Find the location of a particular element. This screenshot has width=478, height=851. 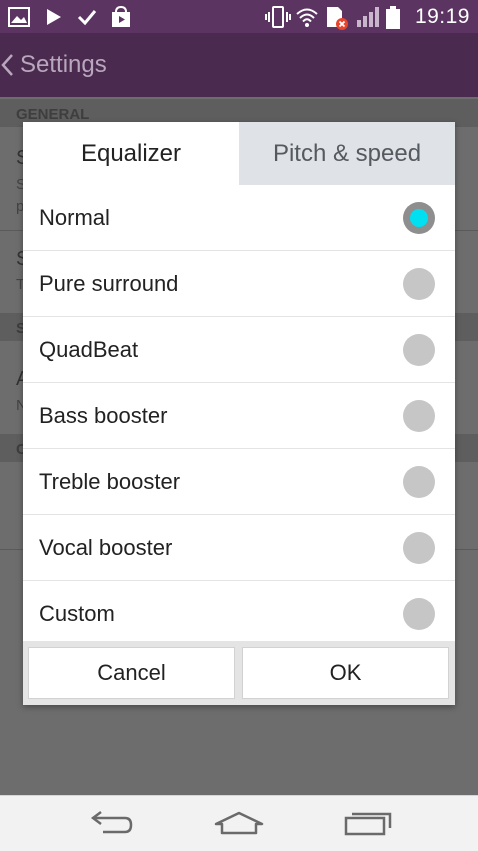

vibrate-icon is located at coordinates (277, 17).